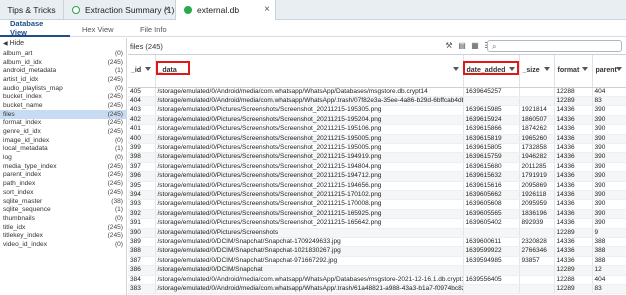 The image size is (626, 295). Describe the element at coordinates (30, 166) in the screenshot. I see `sidebar-item-label: media_type_index` at that location.